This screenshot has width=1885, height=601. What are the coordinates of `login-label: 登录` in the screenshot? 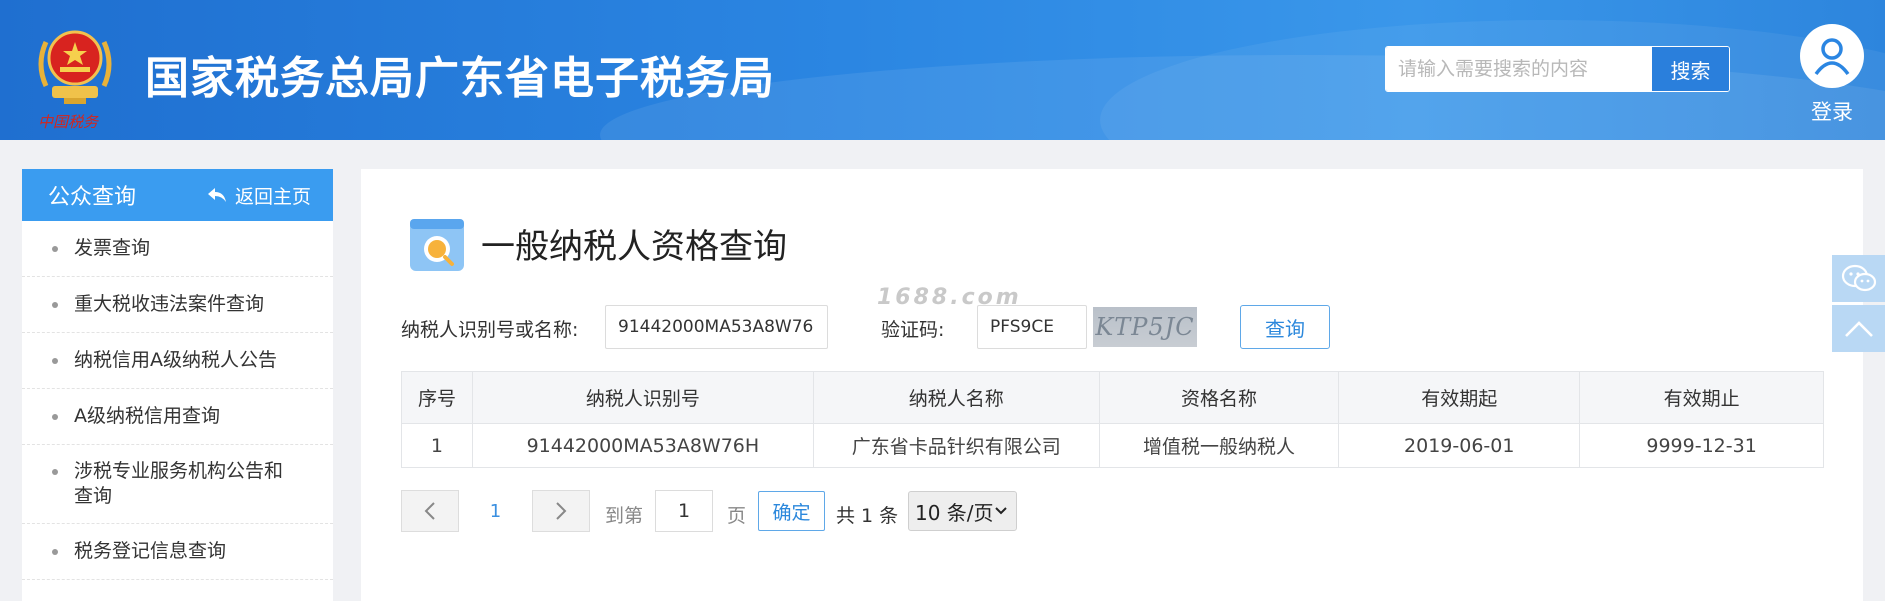 It's located at (1832, 112).